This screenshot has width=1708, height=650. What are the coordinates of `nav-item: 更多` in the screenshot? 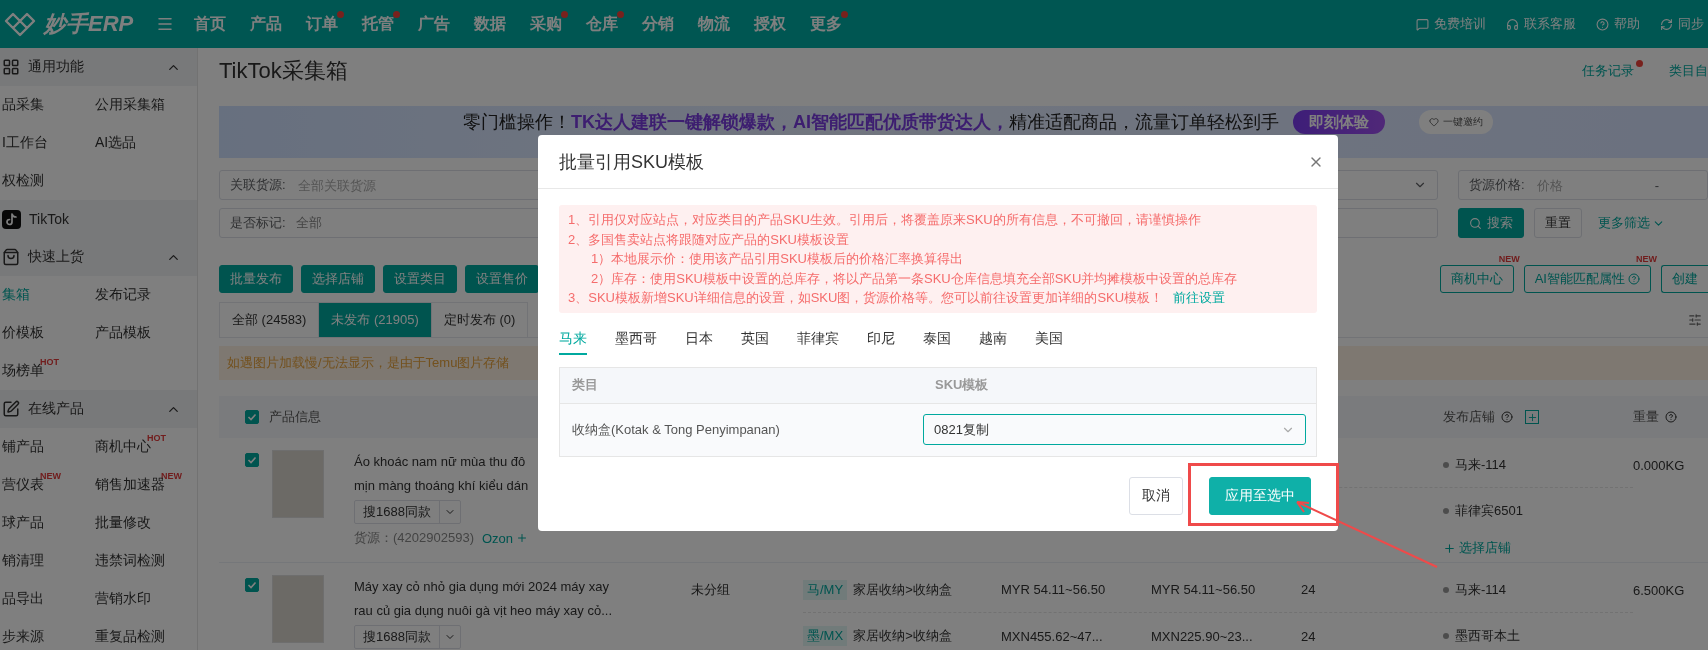 It's located at (826, 24).